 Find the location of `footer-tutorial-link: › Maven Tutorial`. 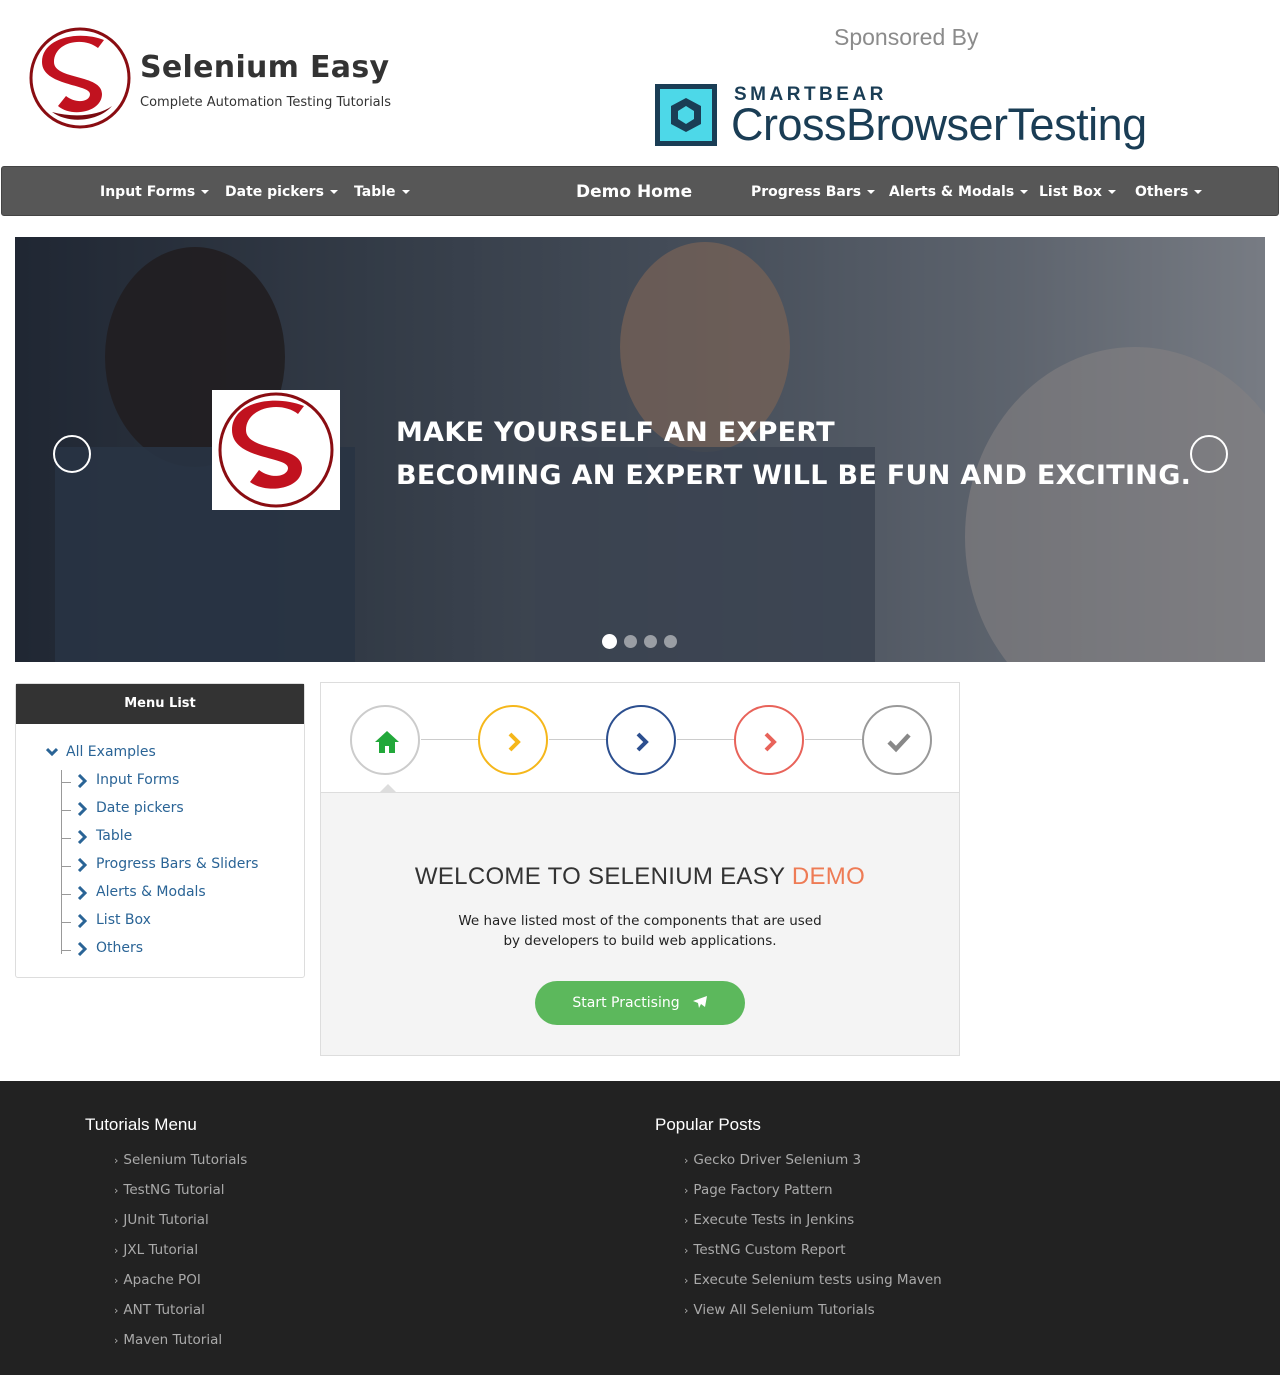

footer-tutorial-link: › Maven Tutorial is located at coordinates (168, 1340).